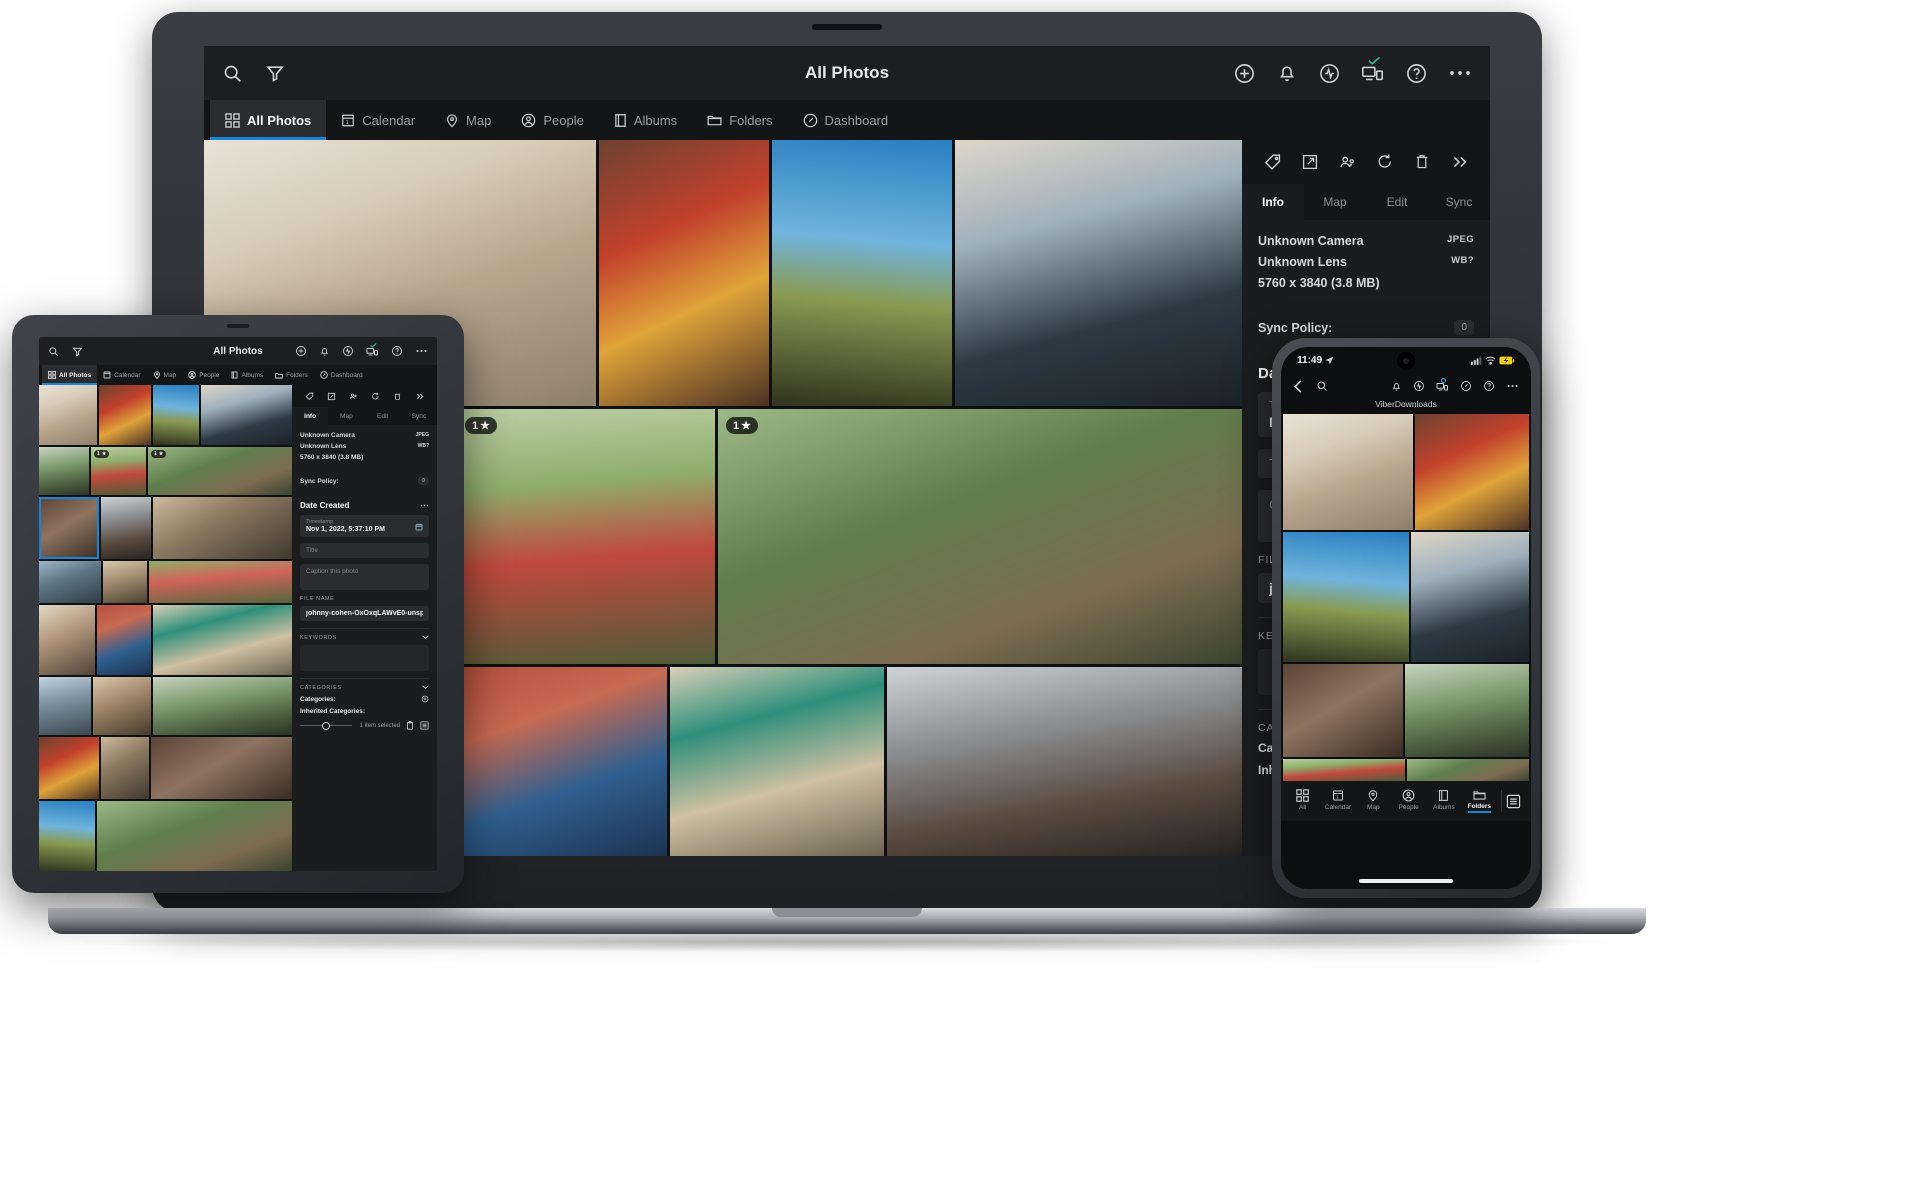 The height and width of the screenshot is (1180, 1908). Describe the element at coordinates (424, 725) in the screenshot. I see `list-icon` at that location.